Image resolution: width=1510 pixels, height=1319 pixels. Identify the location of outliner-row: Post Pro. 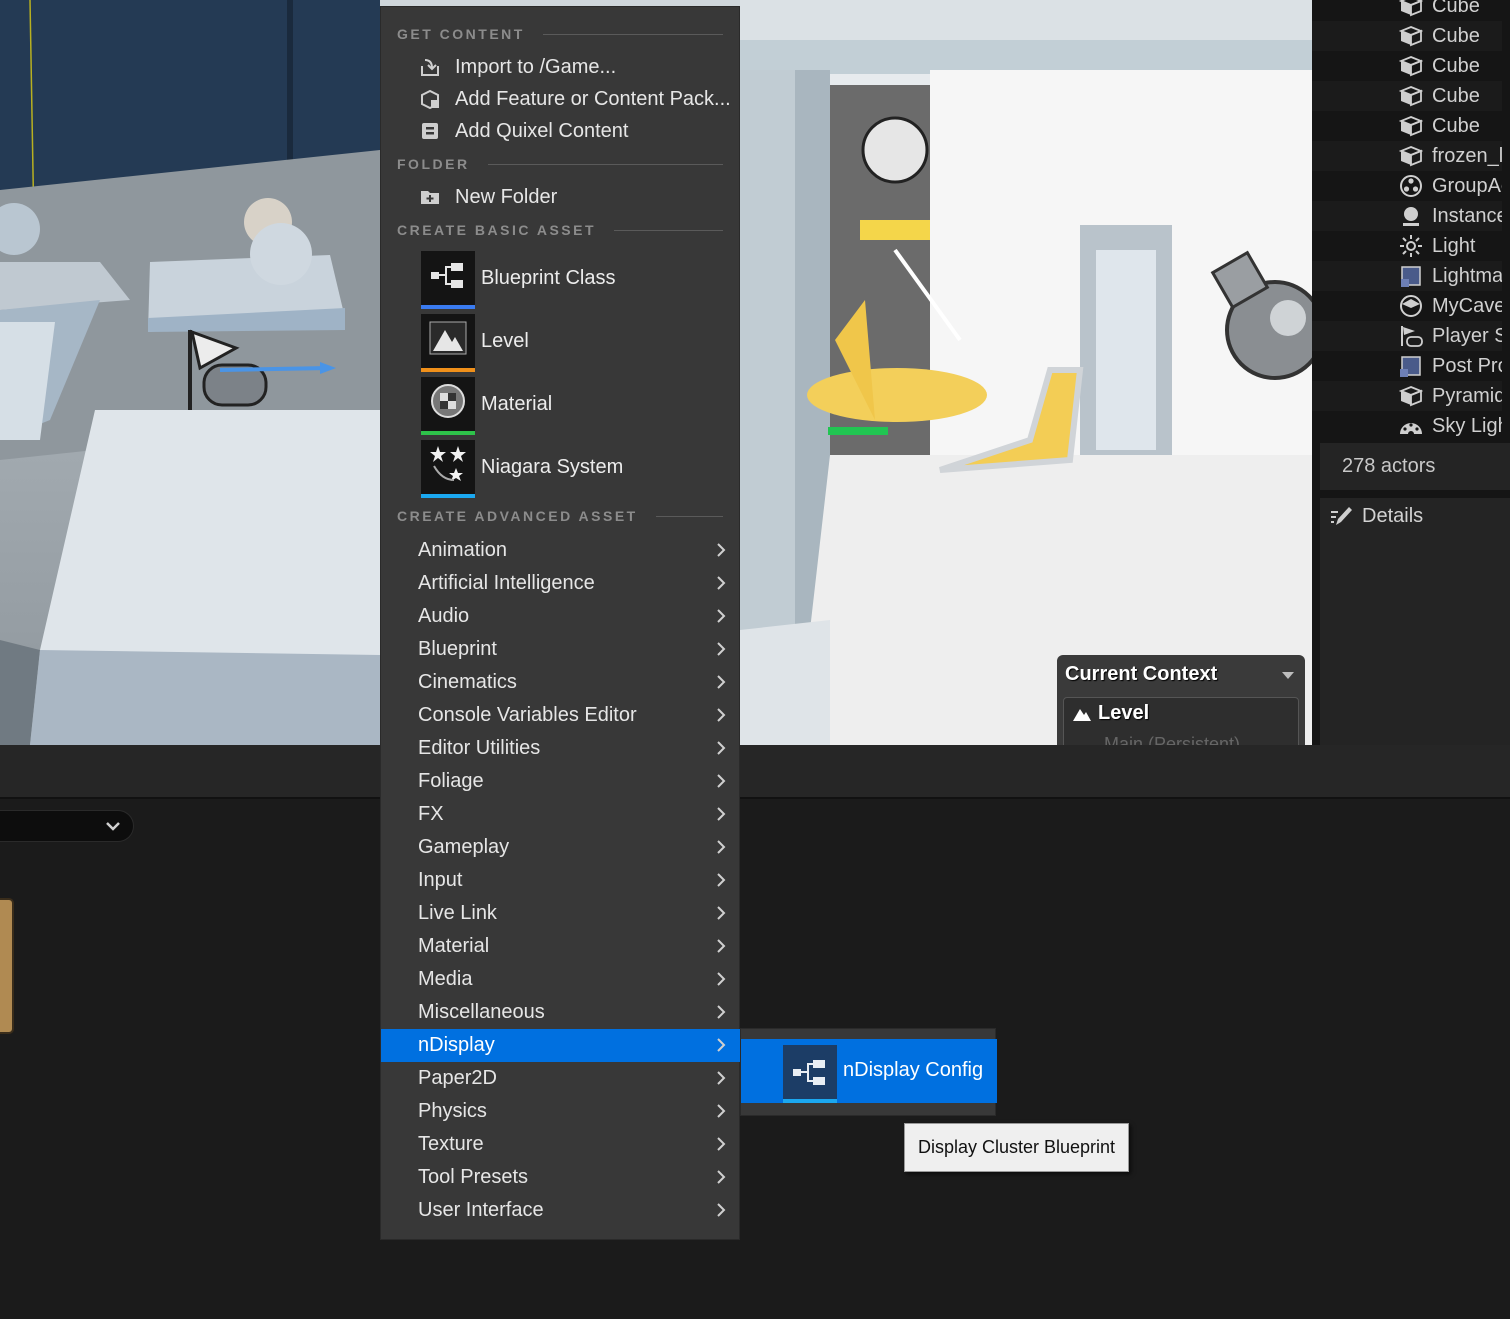
(1407, 366).